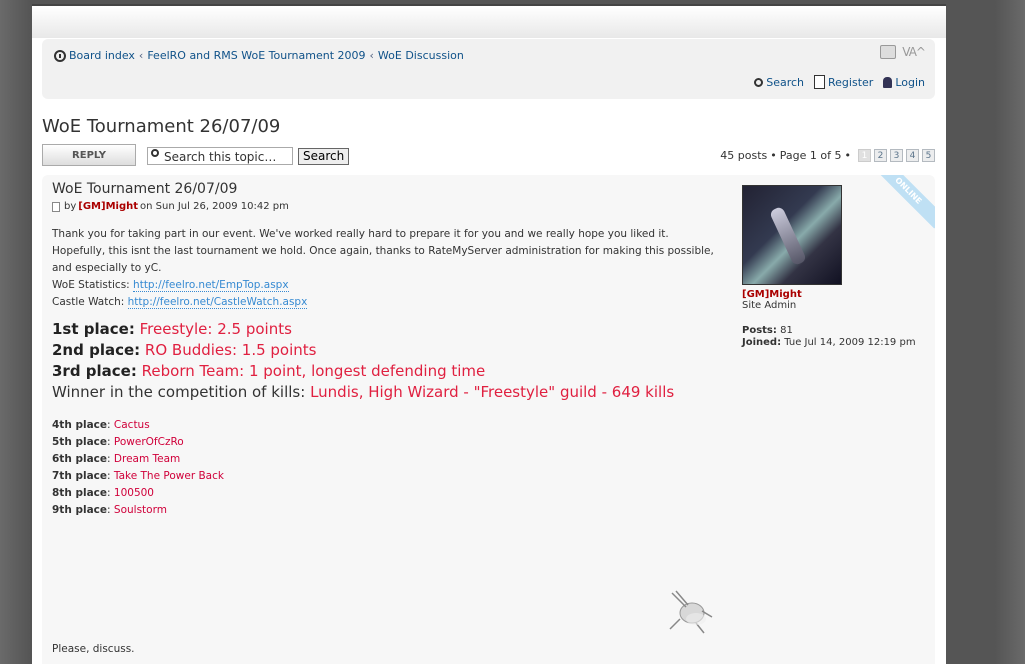 The image size is (1025, 664). I want to click on posts-value: 81, so click(786, 330).